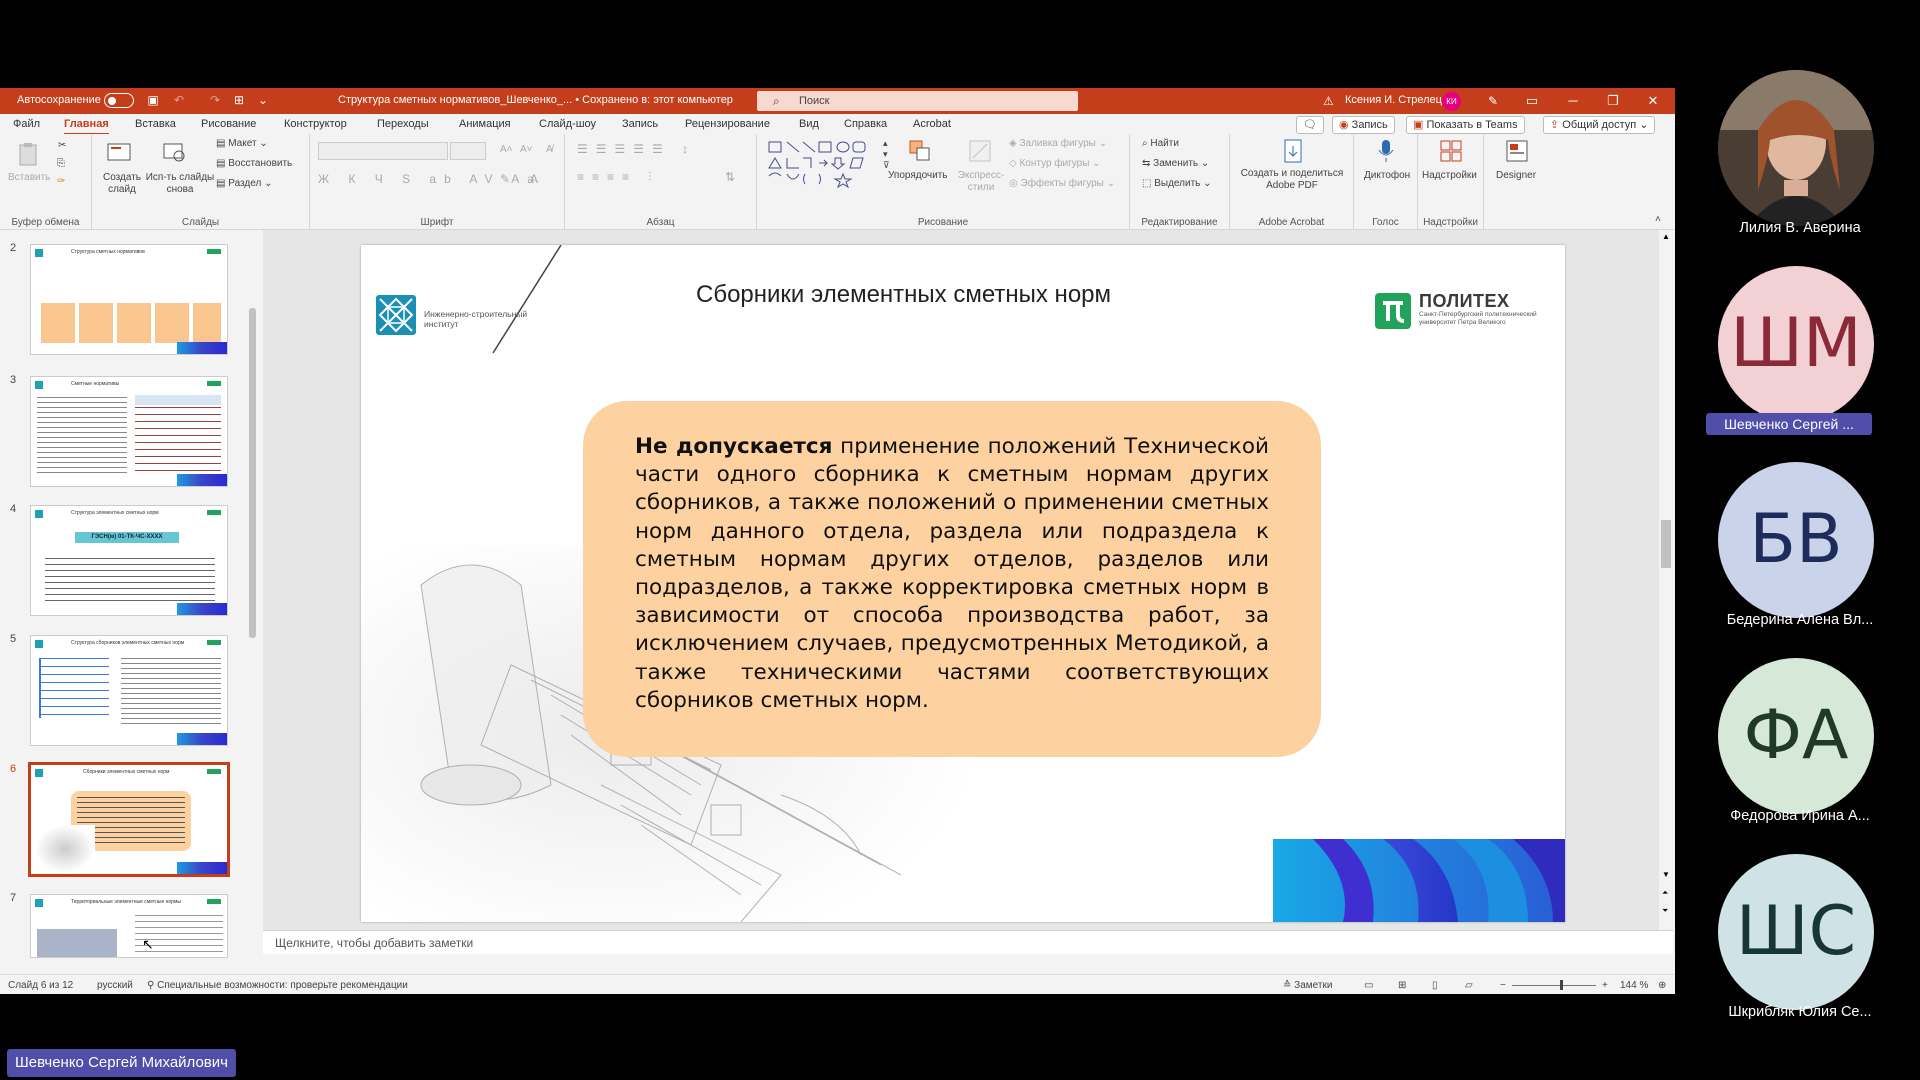 The image size is (1920, 1080). What do you see at coordinates (932, 124) in the screenshot?
I see `tab-acrobat: Acrobat` at bounding box center [932, 124].